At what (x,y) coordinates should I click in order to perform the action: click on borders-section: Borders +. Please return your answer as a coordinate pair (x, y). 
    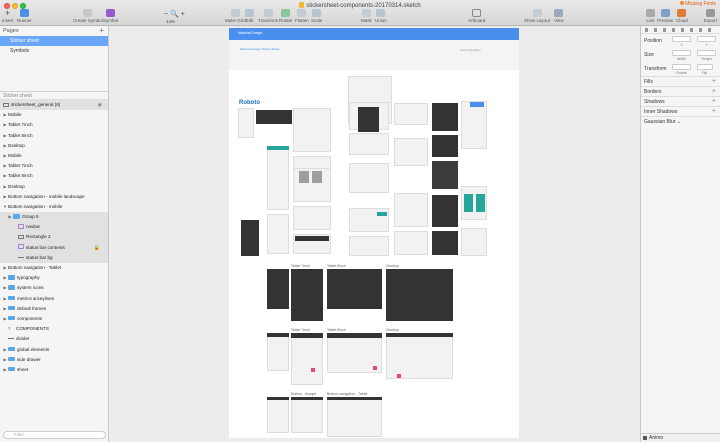
    Looking at the image, I should click on (680, 91).